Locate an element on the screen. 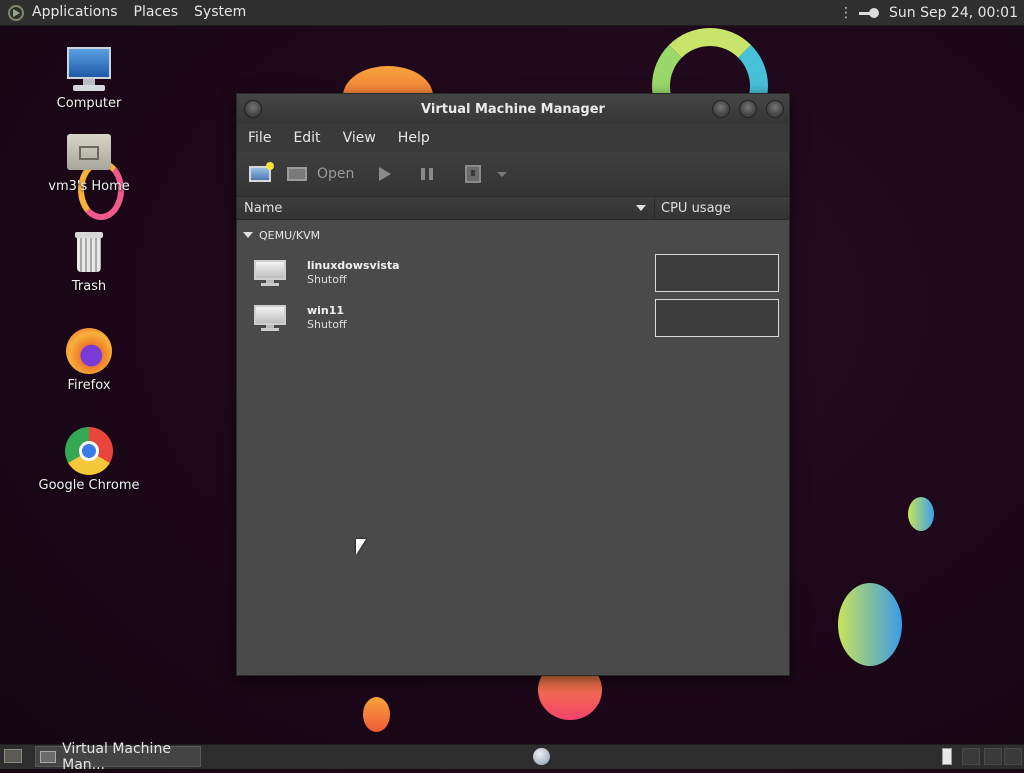 This screenshot has height=773, width=1024. shutdown-dropdown is located at coordinates (502, 174).